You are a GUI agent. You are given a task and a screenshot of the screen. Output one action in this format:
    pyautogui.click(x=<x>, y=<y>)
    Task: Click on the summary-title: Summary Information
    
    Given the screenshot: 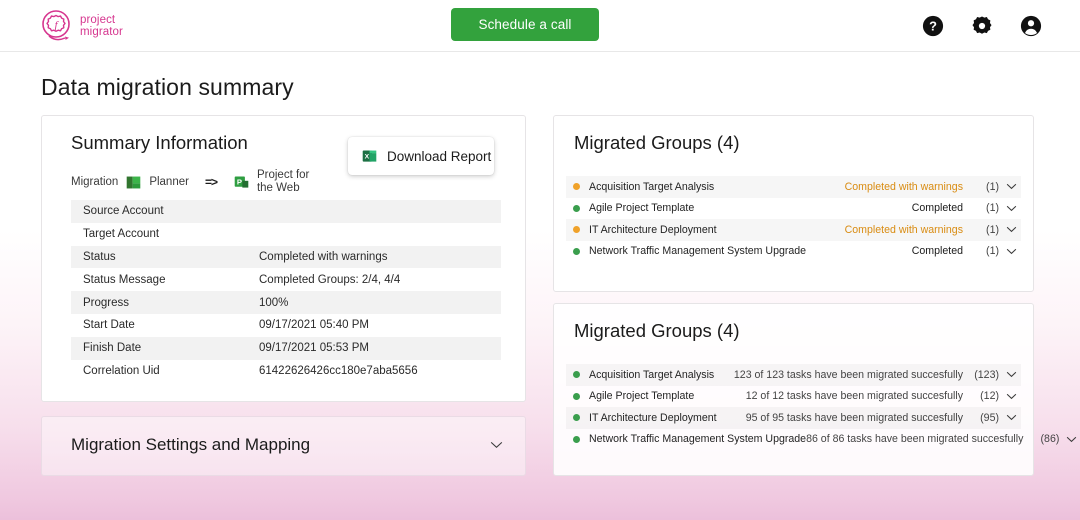 What is the action you would take?
    pyautogui.click(x=159, y=142)
    